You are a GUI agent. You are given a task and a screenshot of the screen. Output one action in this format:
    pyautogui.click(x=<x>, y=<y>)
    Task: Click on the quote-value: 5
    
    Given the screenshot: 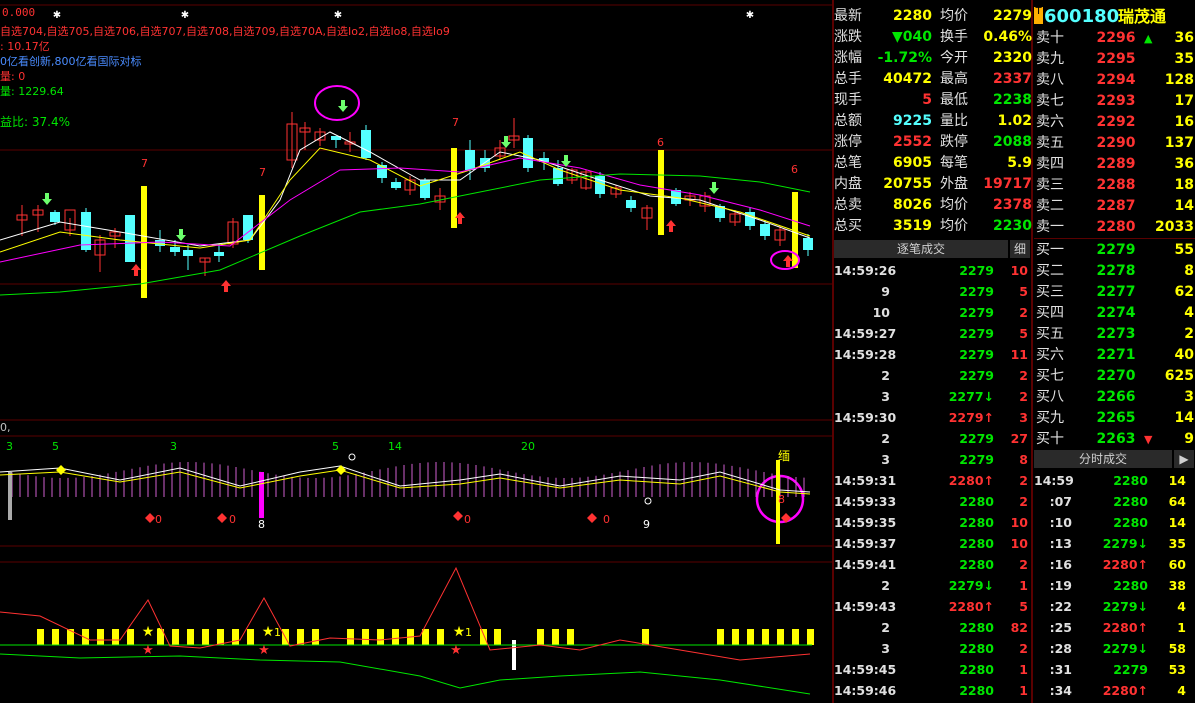 What is the action you would take?
    pyautogui.click(x=927, y=100)
    